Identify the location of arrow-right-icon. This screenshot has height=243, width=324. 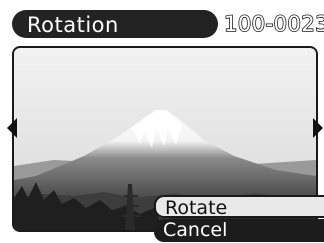
(318, 128).